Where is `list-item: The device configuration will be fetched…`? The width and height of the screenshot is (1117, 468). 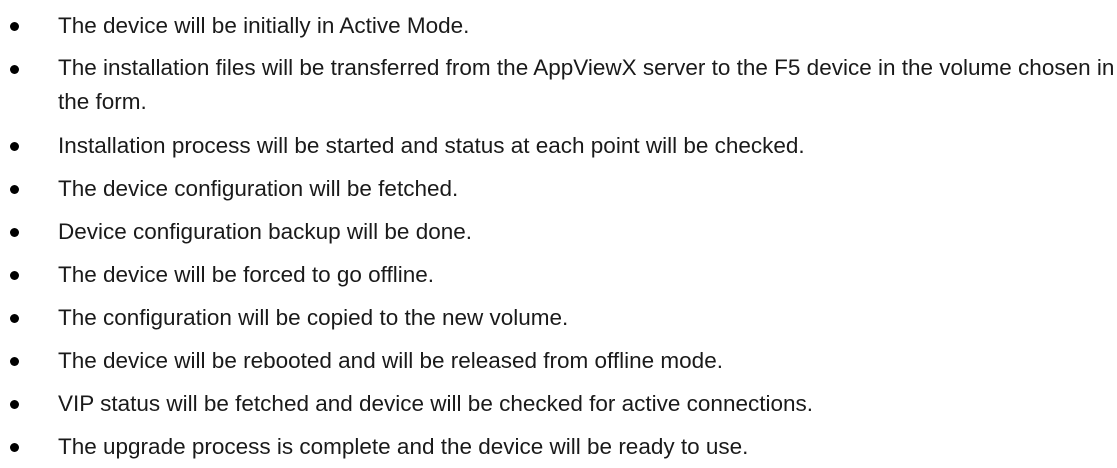
list-item: The device configuration will be fetched… is located at coordinates (558, 188).